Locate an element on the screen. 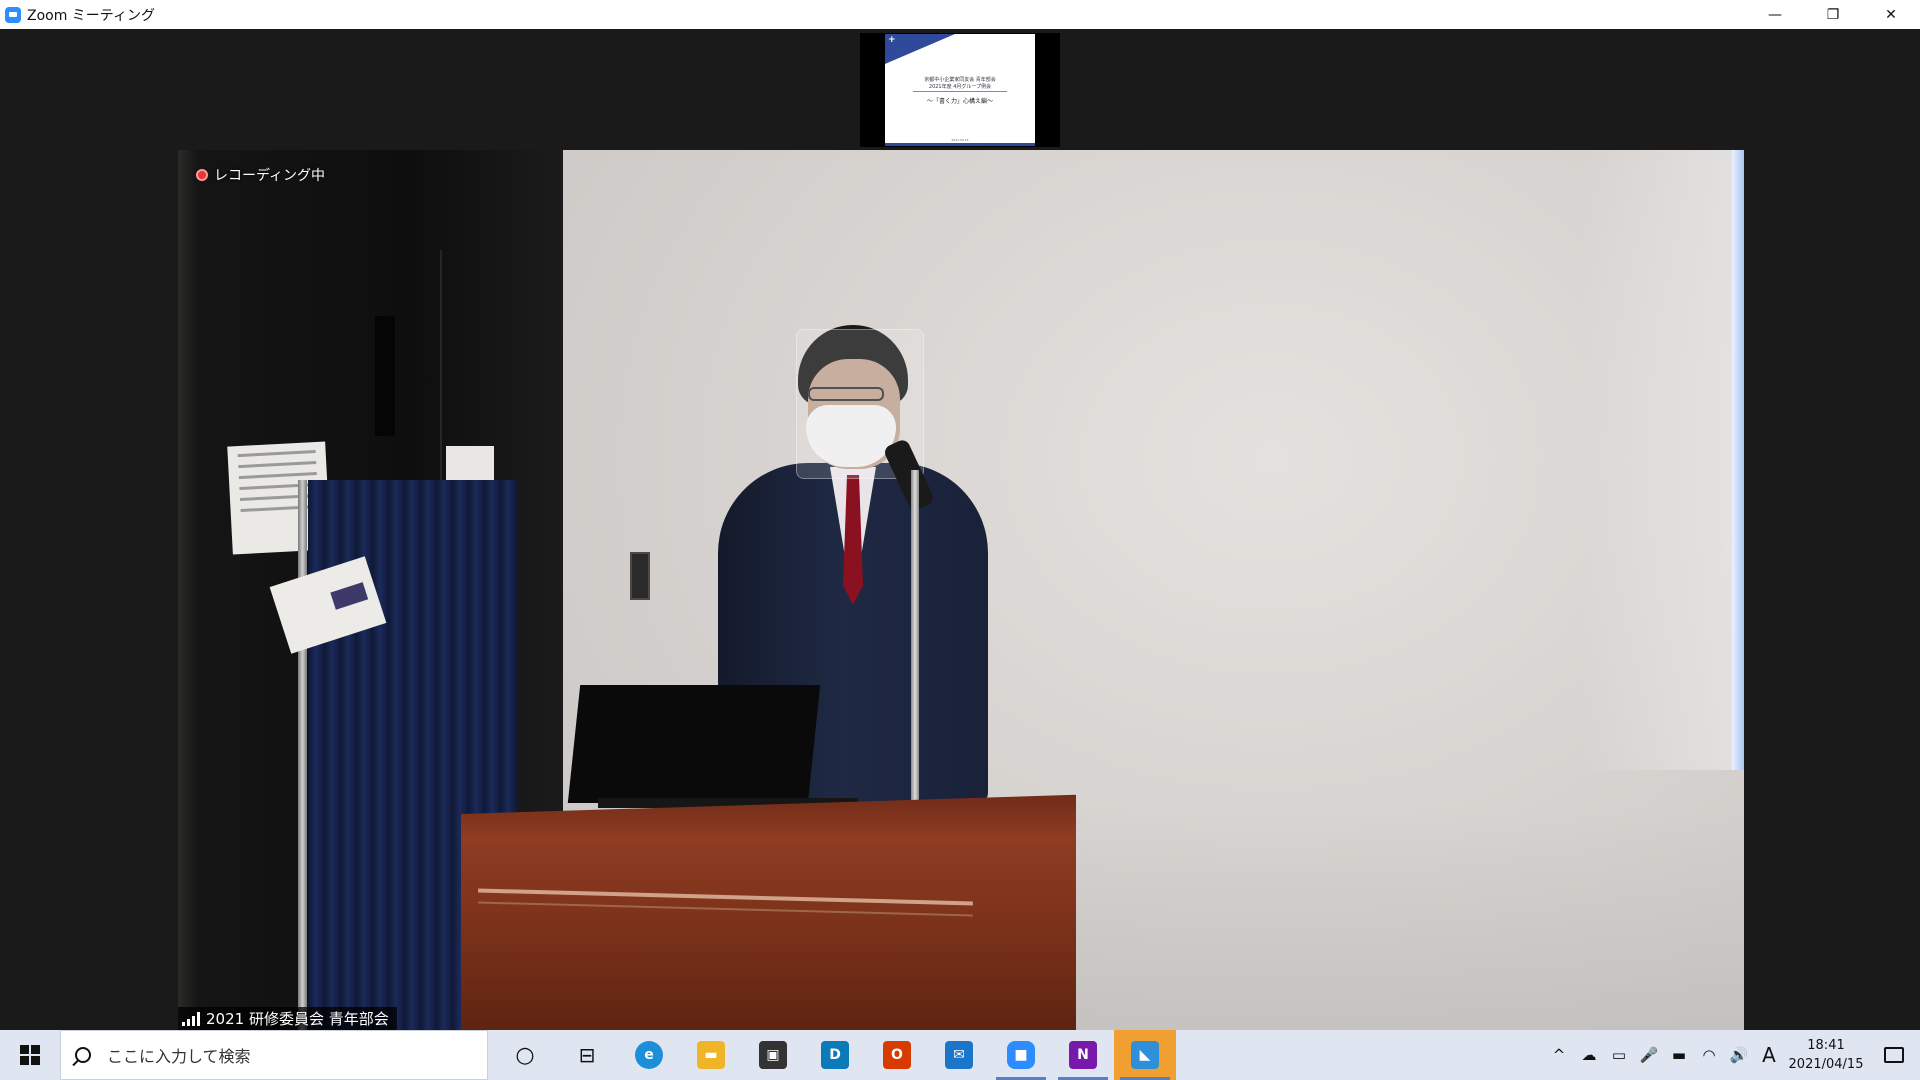 The image size is (1920, 1080). office-button: O is located at coordinates (897, 1055).